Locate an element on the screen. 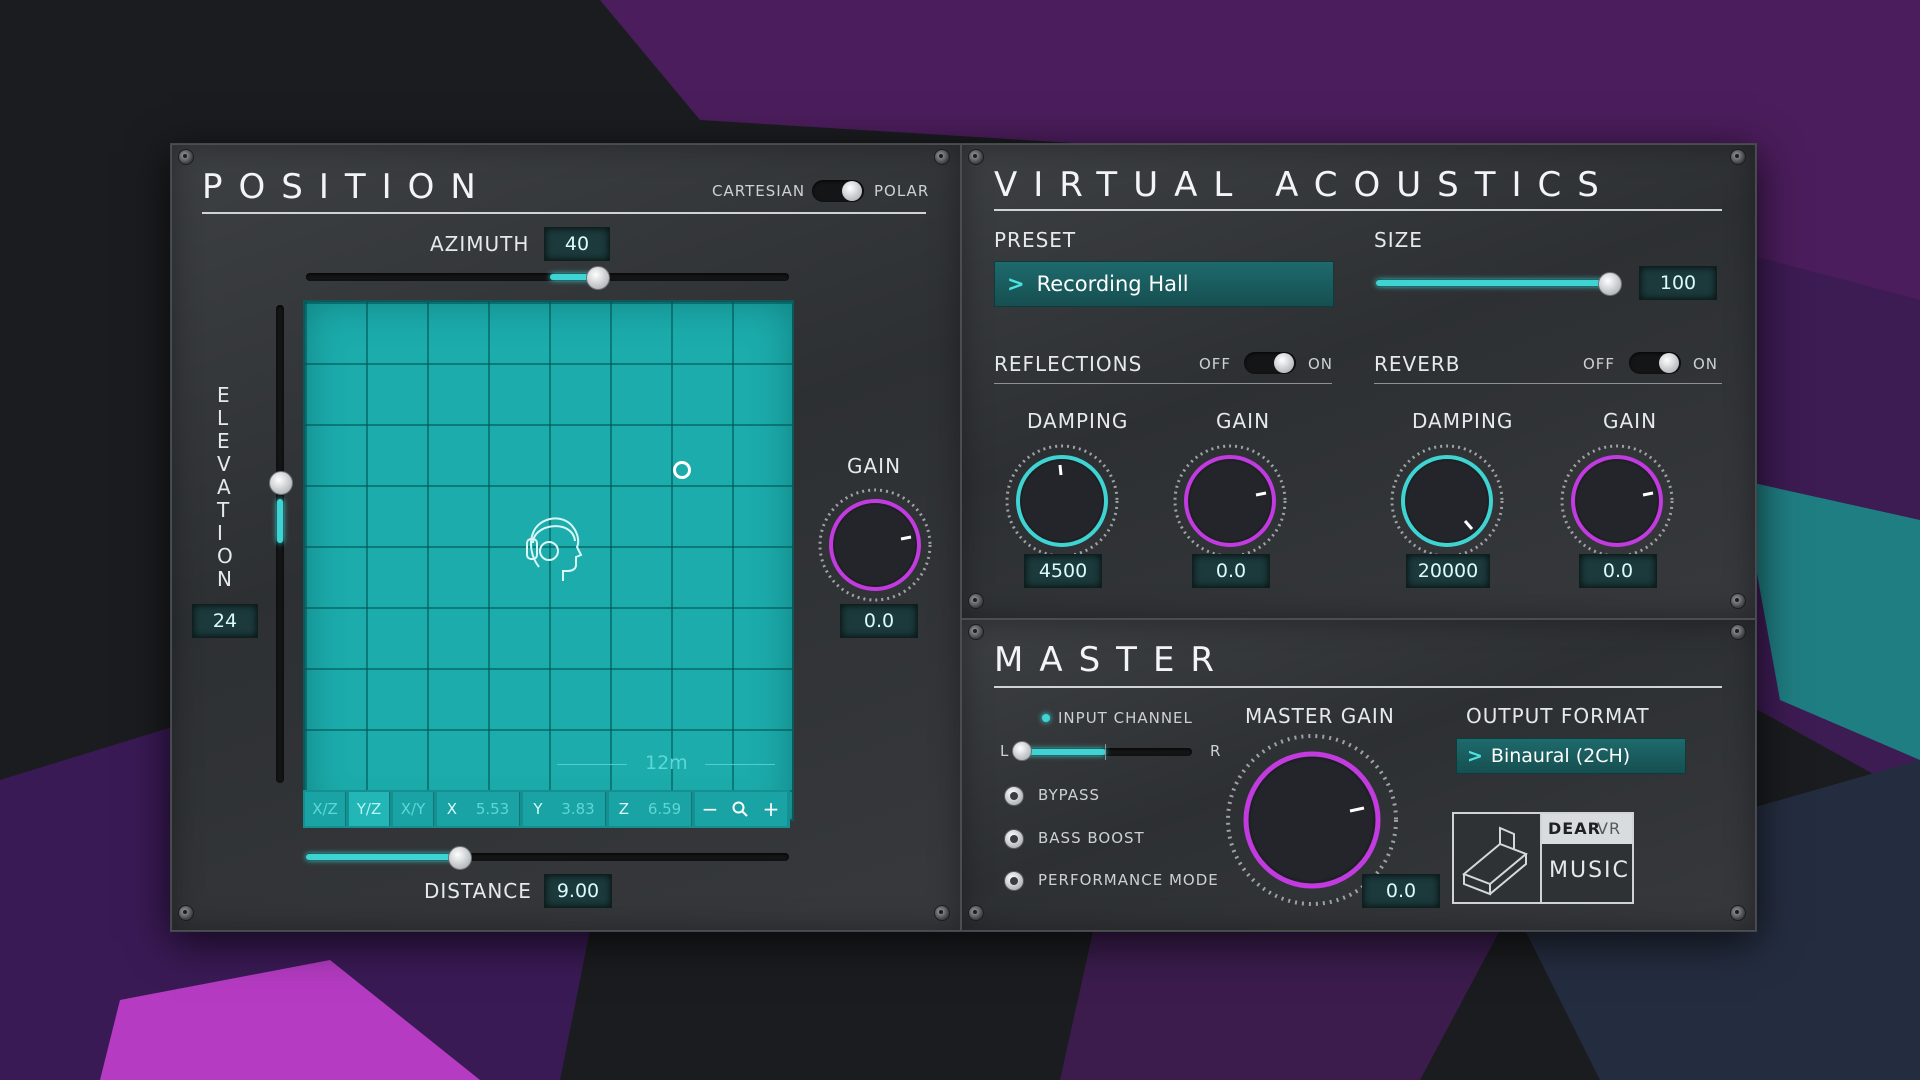  input-channel-label: INPUT CHANNEL is located at coordinates (1125, 718).